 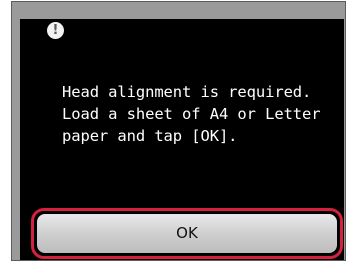 What do you see at coordinates (55, 30) in the screenshot?
I see `exclamation-icon: !` at bounding box center [55, 30].